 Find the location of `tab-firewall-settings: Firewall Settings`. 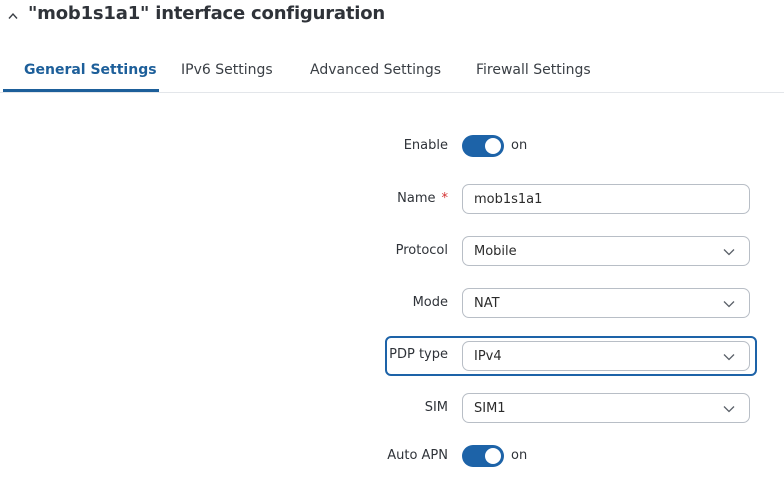

tab-firewall-settings: Firewall Settings is located at coordinates (533, 70).